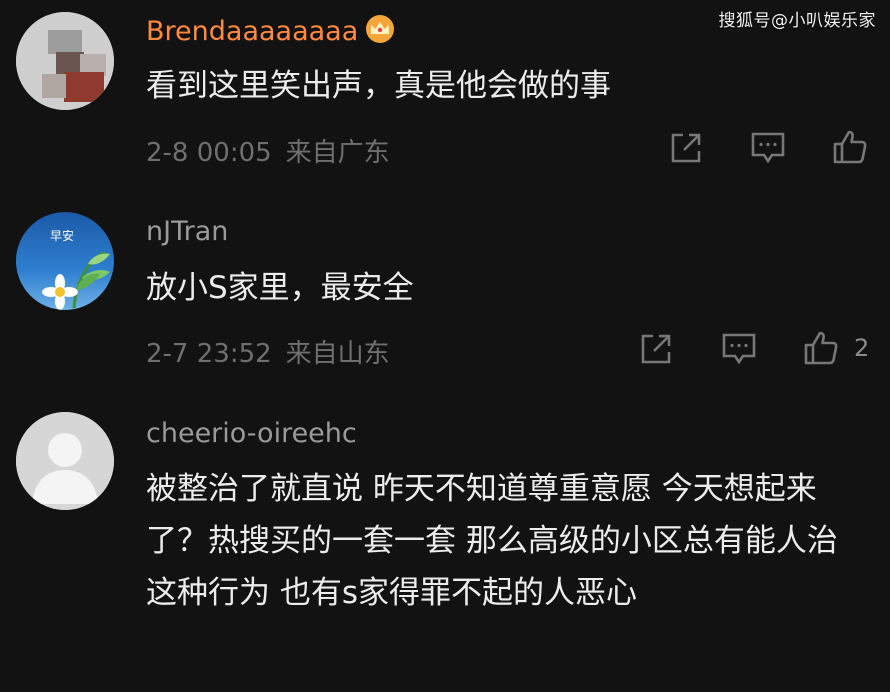 Image resolution: width=890 pixels, height=692 pixels. What do you see at coordinates (337, 153) in the screenshot?
I see `comment-location: 来自广东` at bounding box center [337, 153].